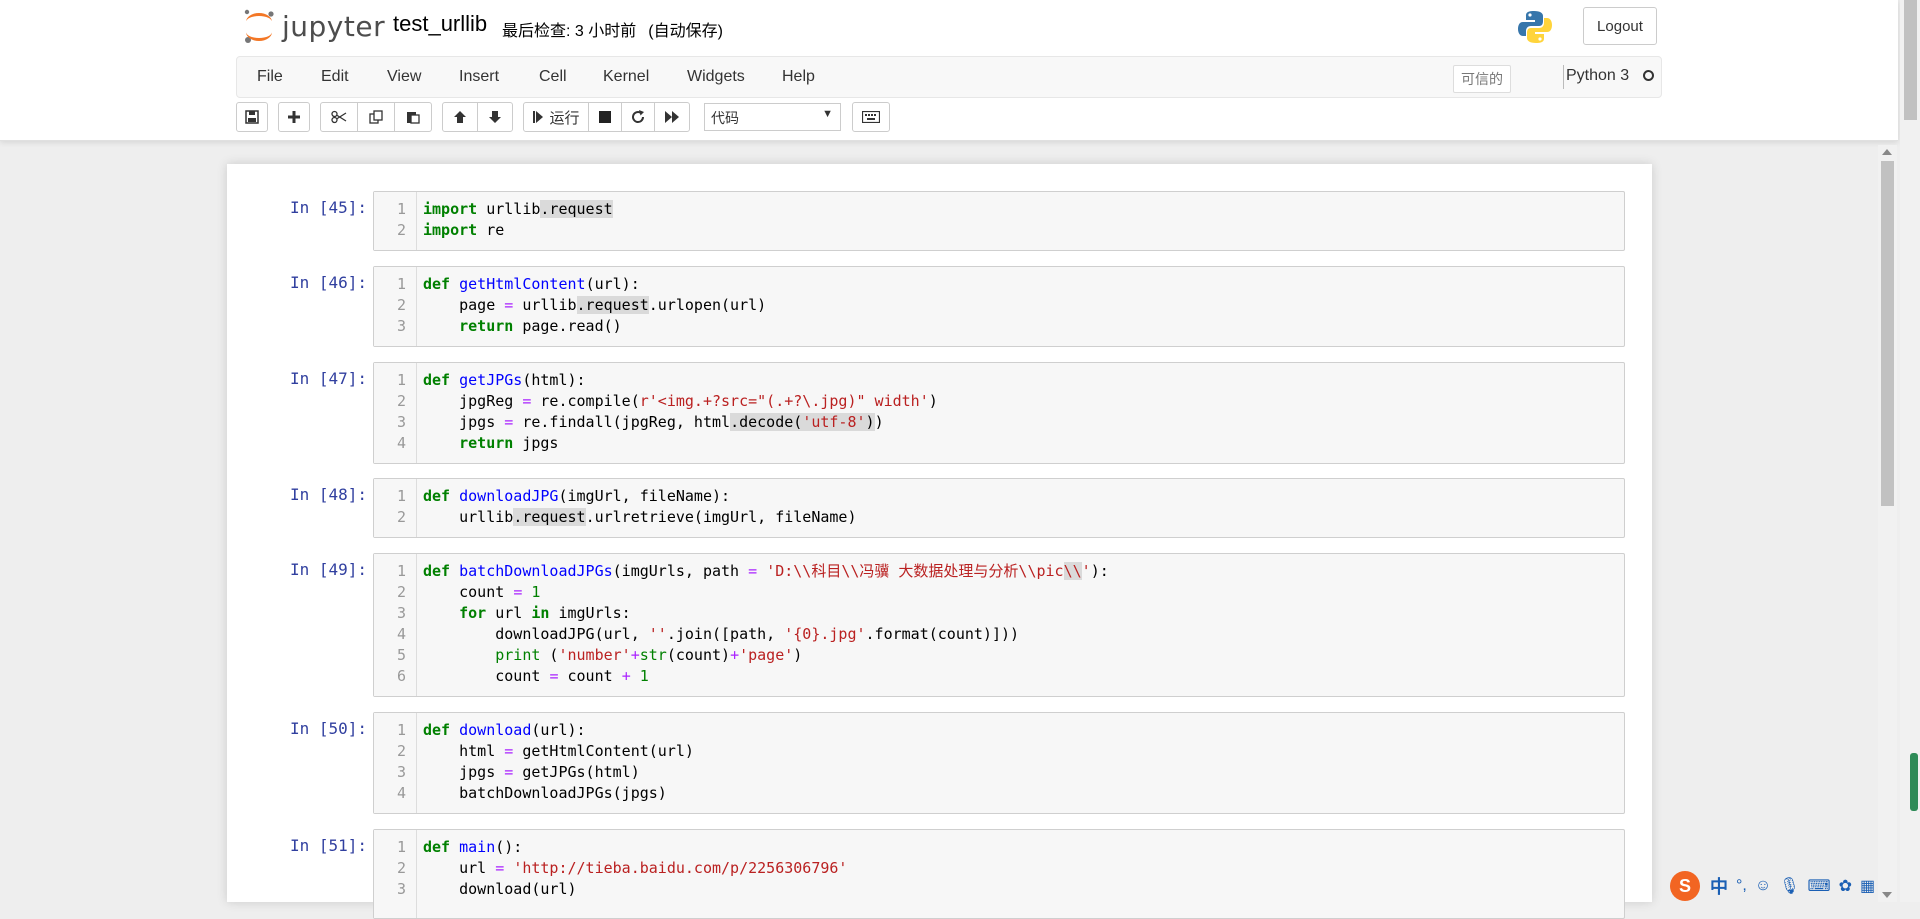  Describe the element at coordinates (581, 305) in the screenshot. I see `code-line: 2 page = urllib.request.urlopen(url)` at that location.